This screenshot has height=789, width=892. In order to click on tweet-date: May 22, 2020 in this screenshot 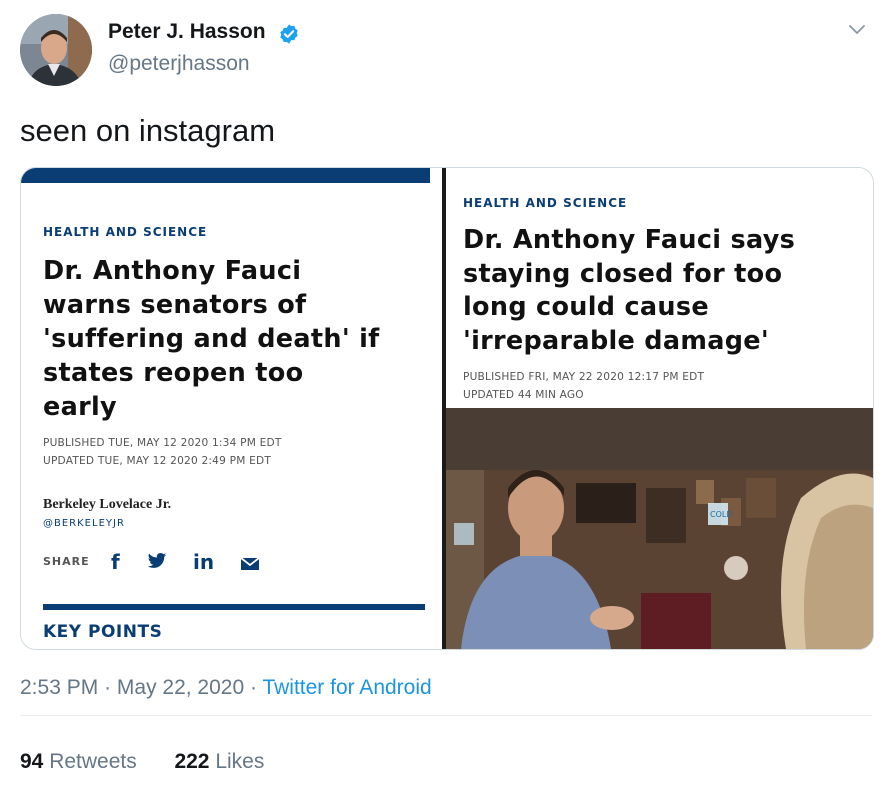, I will do `click(180, 687)`.